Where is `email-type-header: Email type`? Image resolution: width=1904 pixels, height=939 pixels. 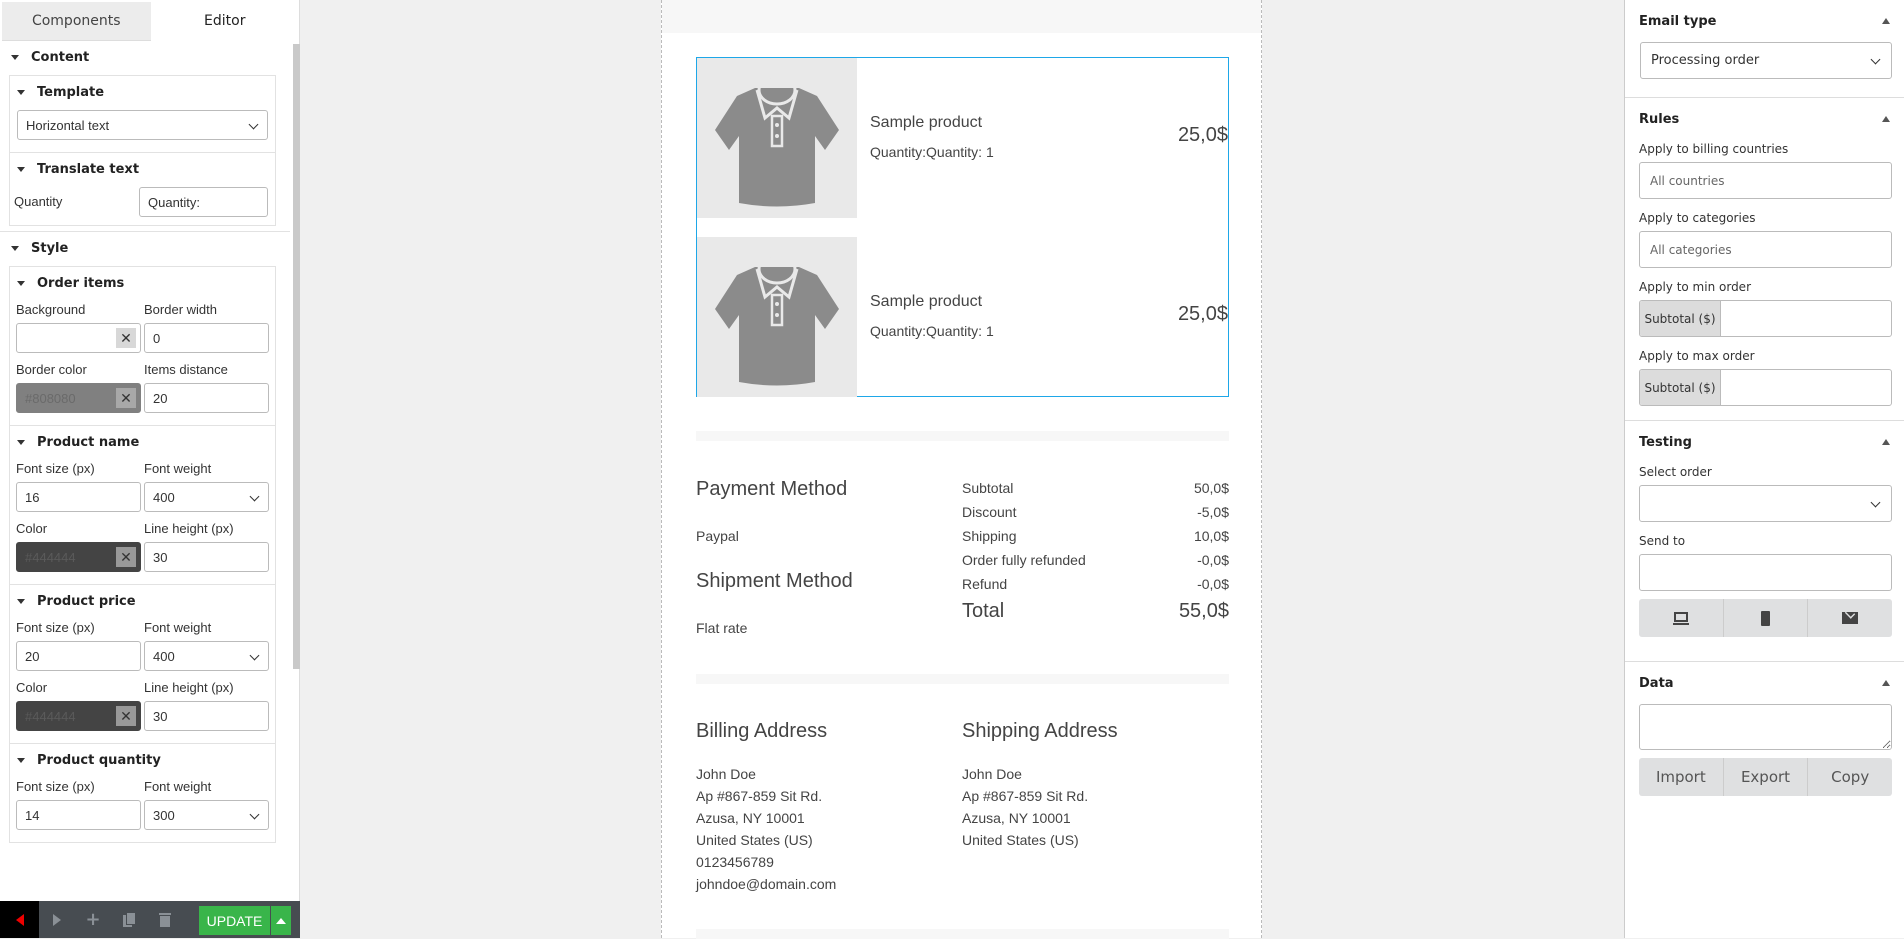
email-type-header: Email type is located at coordinates (1765, 21).